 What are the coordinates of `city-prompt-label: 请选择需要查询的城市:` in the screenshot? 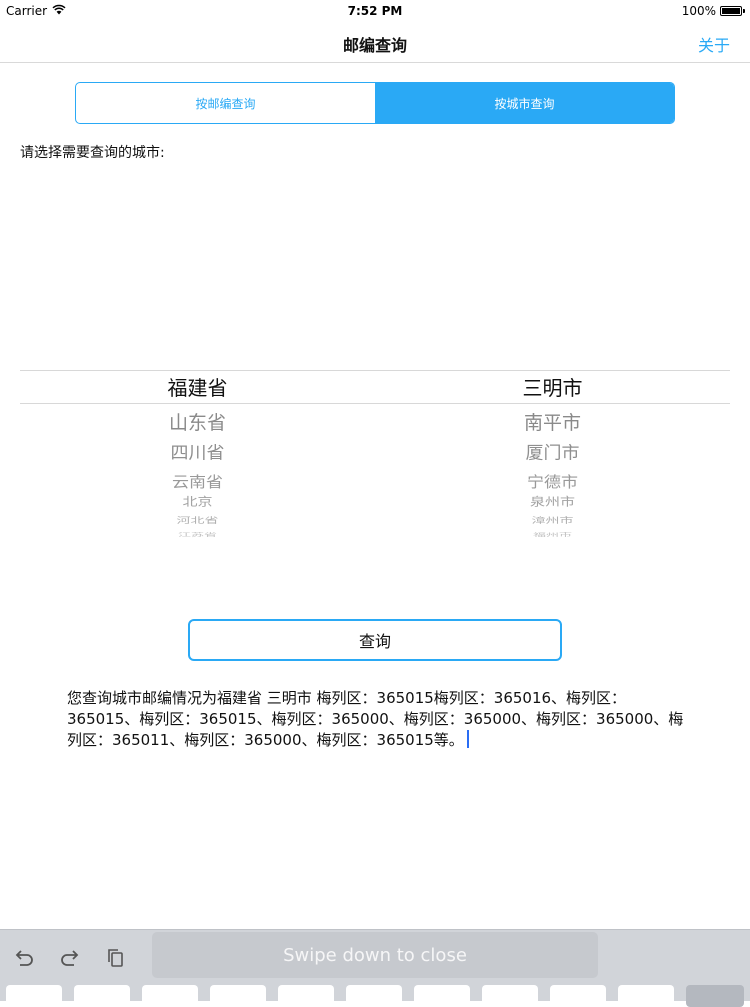 It's located at (92, 153).